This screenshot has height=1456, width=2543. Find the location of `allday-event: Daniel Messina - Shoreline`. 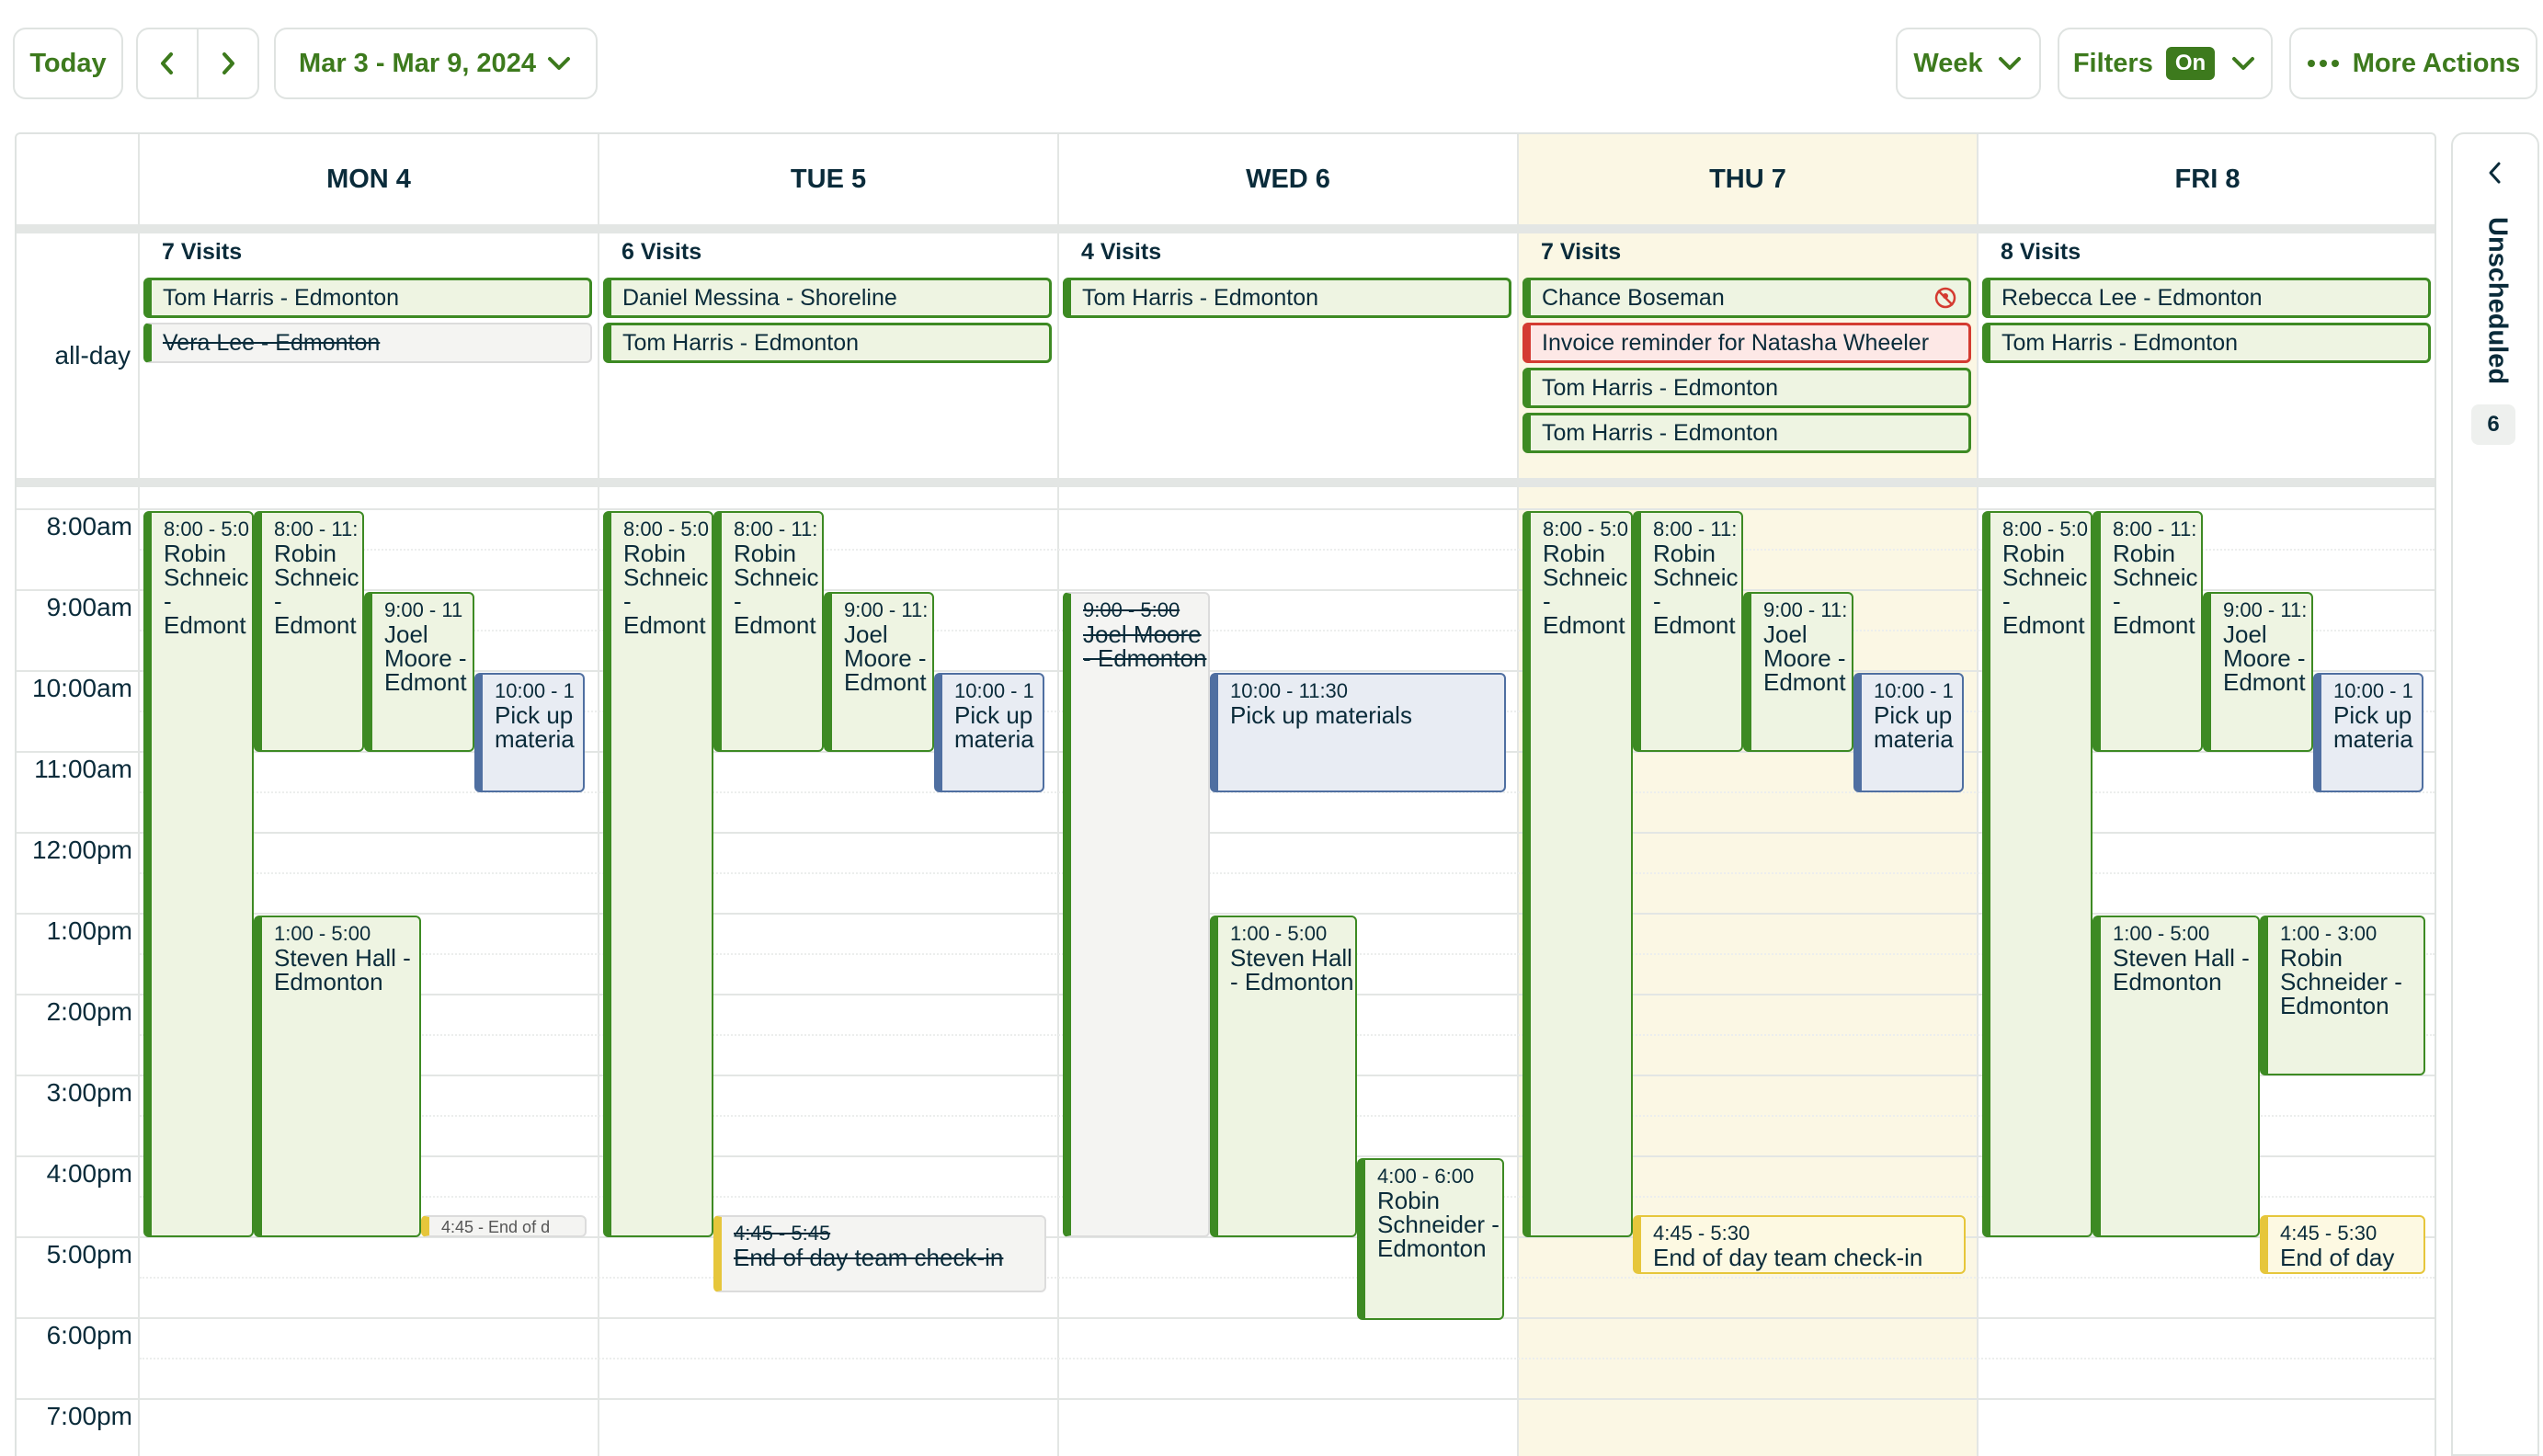

allday-event: Daniel Messina - Shoreline is located at coordinates (828, 298).